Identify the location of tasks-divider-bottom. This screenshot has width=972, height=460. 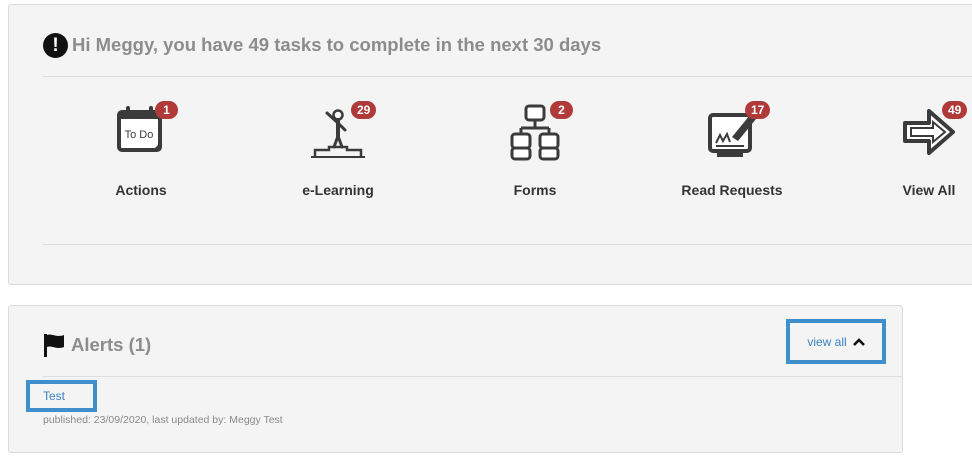
(507, 244).